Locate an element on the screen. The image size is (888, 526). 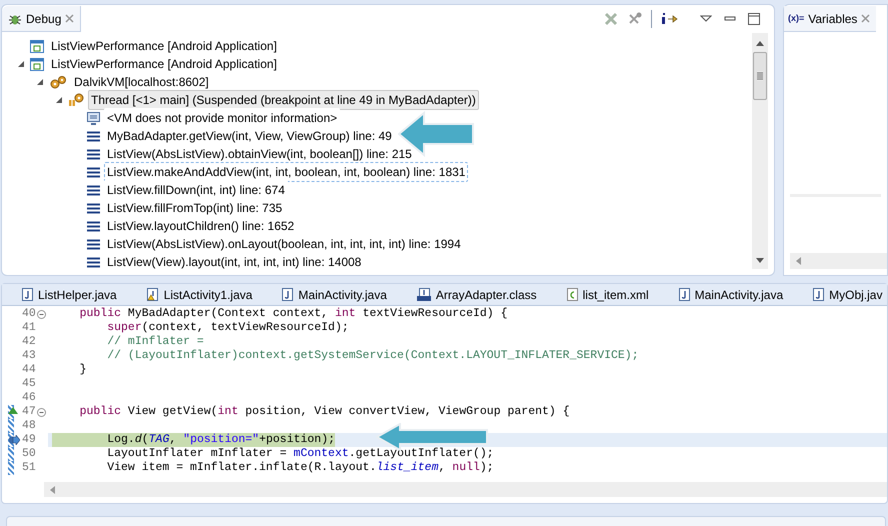
line-number: 48 is located at coordinates (29, 426).